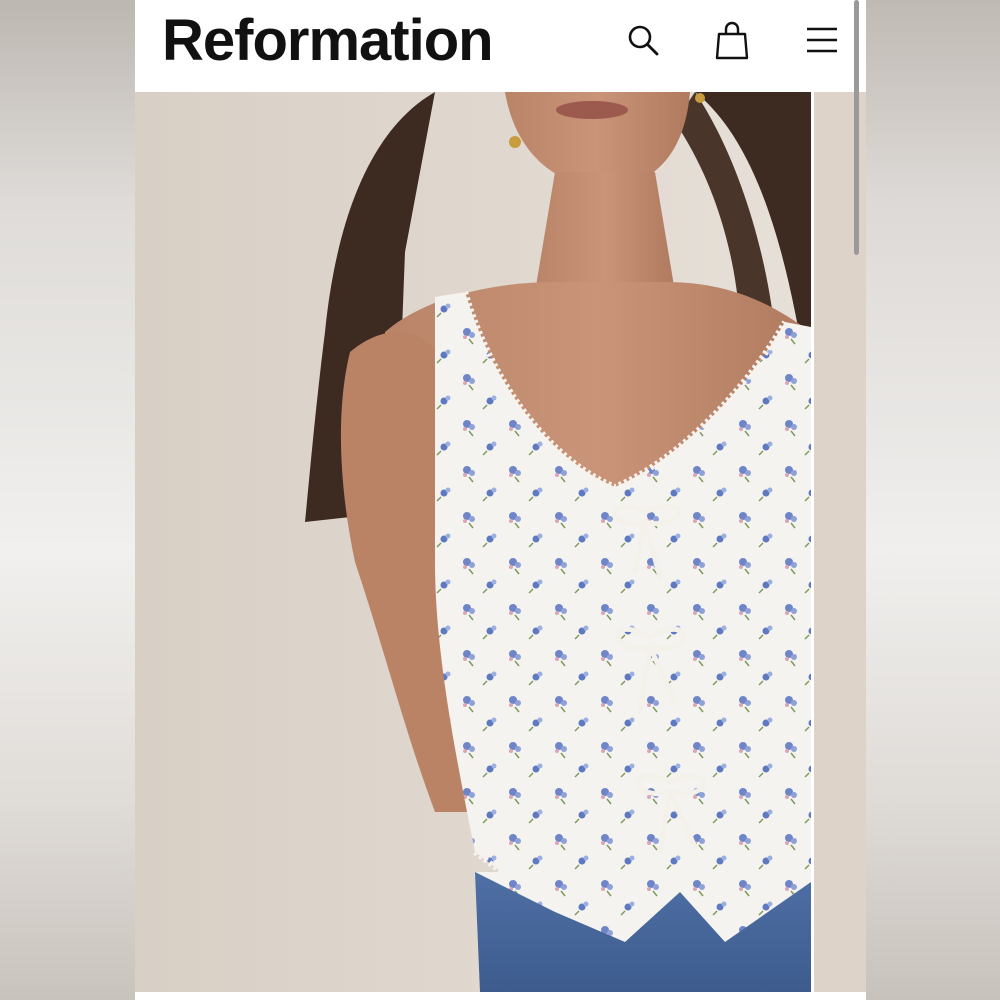  Describe the element at coordinates (856, 127) in the screenshot. I see `scrollbar` at that location.